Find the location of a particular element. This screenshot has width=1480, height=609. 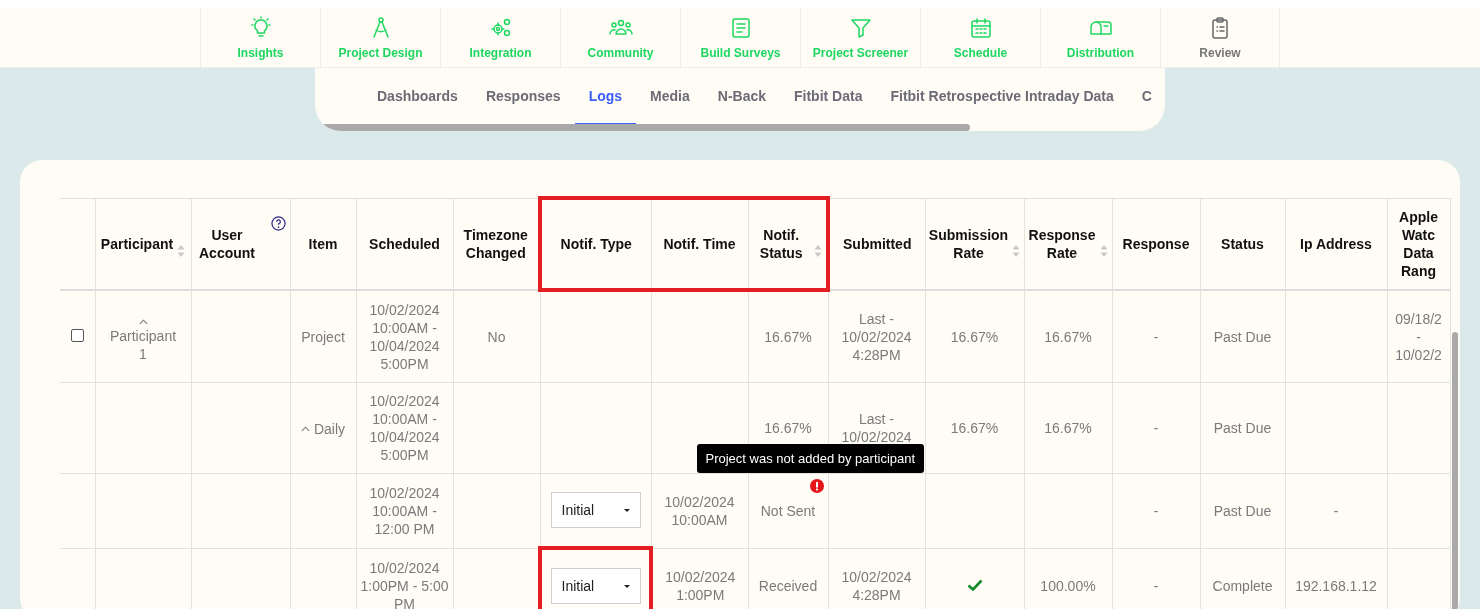

lightbulb-icon is located at coordinates (260, 27).